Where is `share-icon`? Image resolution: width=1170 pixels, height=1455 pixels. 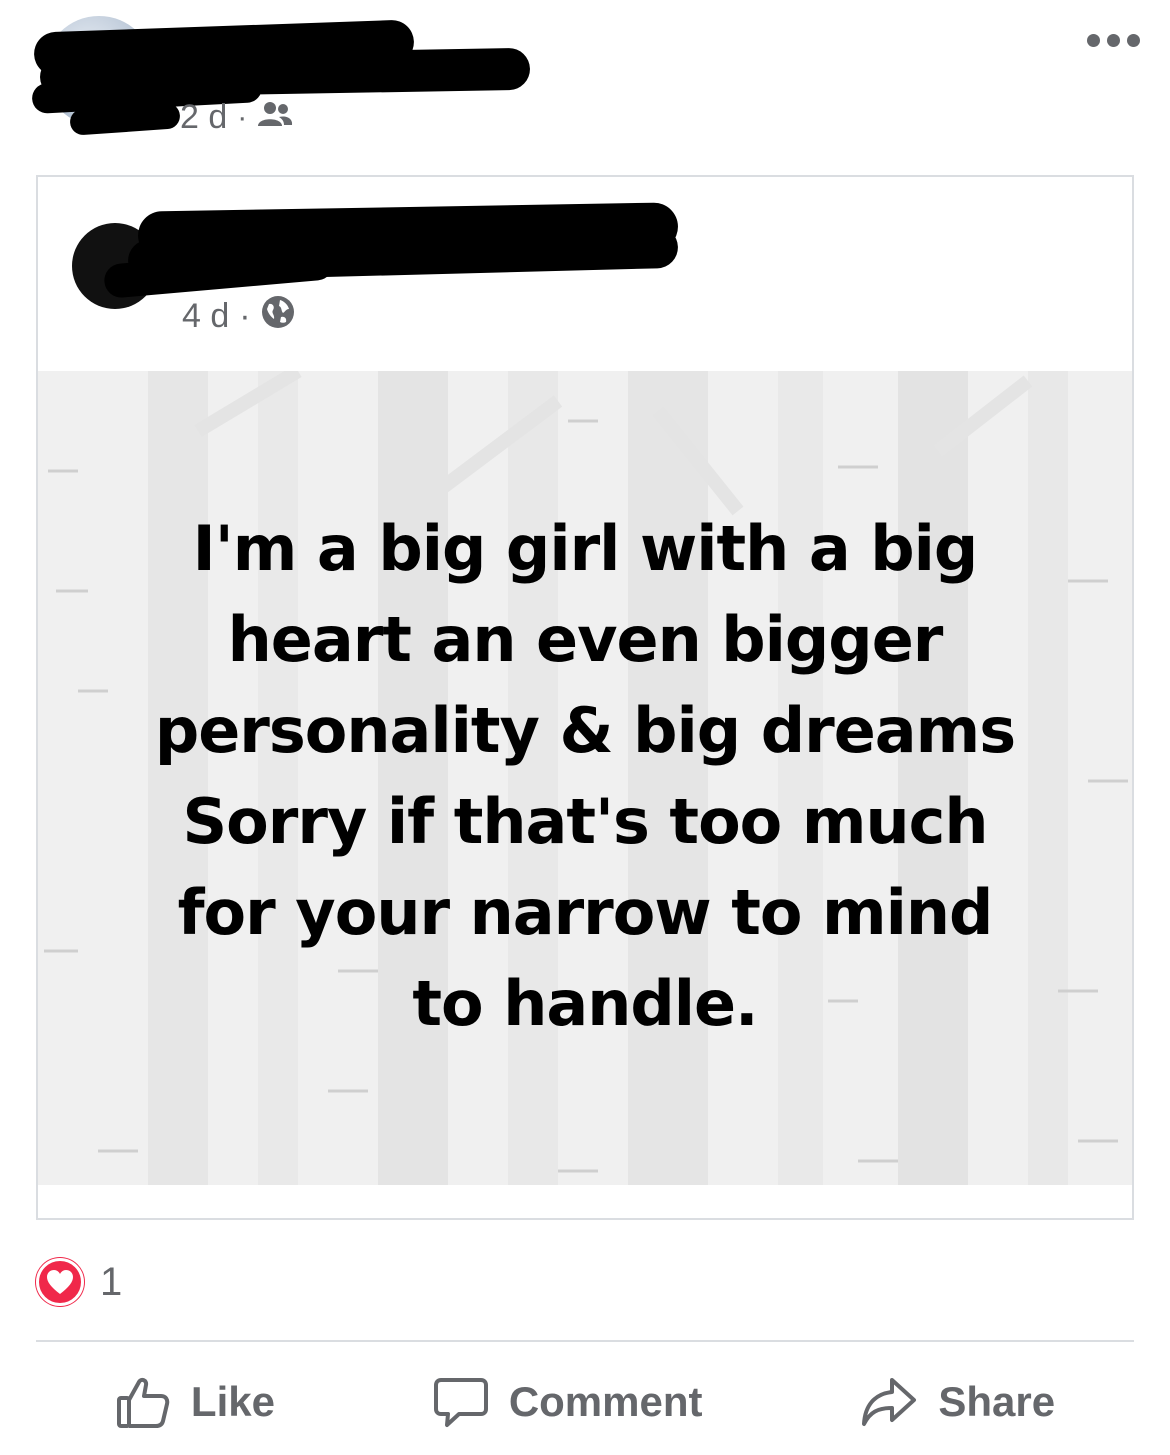
share-icon is located at coordinates (889, 1402).